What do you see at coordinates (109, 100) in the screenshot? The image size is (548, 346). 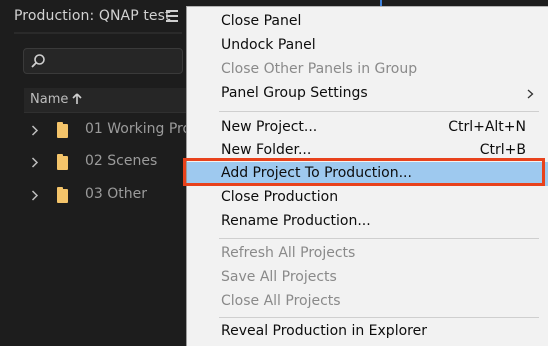 I see `column-header-name: Name` at bounding box center [109, 100].